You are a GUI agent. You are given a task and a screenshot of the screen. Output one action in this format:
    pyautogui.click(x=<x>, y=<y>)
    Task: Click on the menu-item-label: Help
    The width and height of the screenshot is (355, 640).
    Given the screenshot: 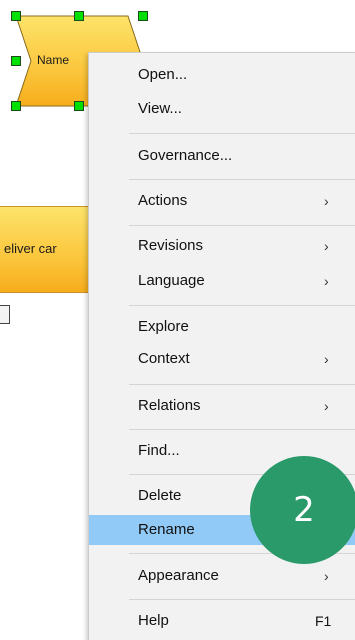 What is the action you would take?
    pyautogui.click(x=153, y=620)
    